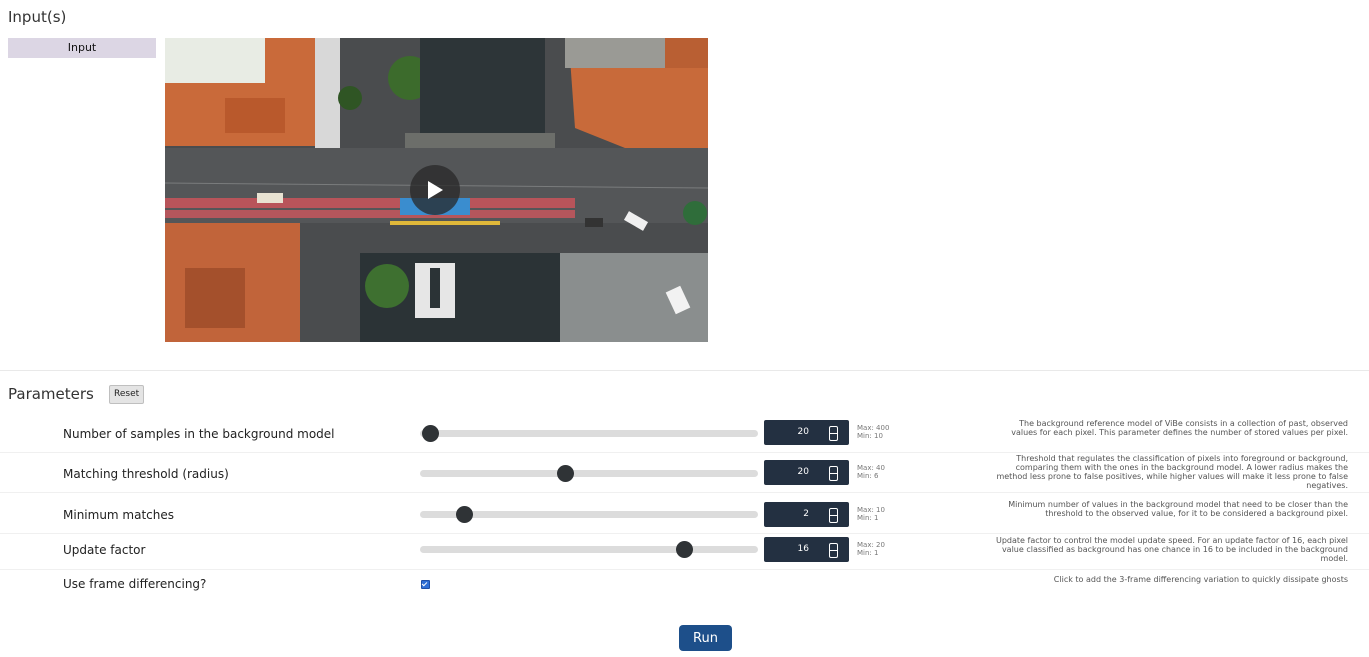 Image resolution: width=1369 pixels, height=657 pixels. I want to click on range-hint: Max: 40 Min: 6, so click(871, 472).